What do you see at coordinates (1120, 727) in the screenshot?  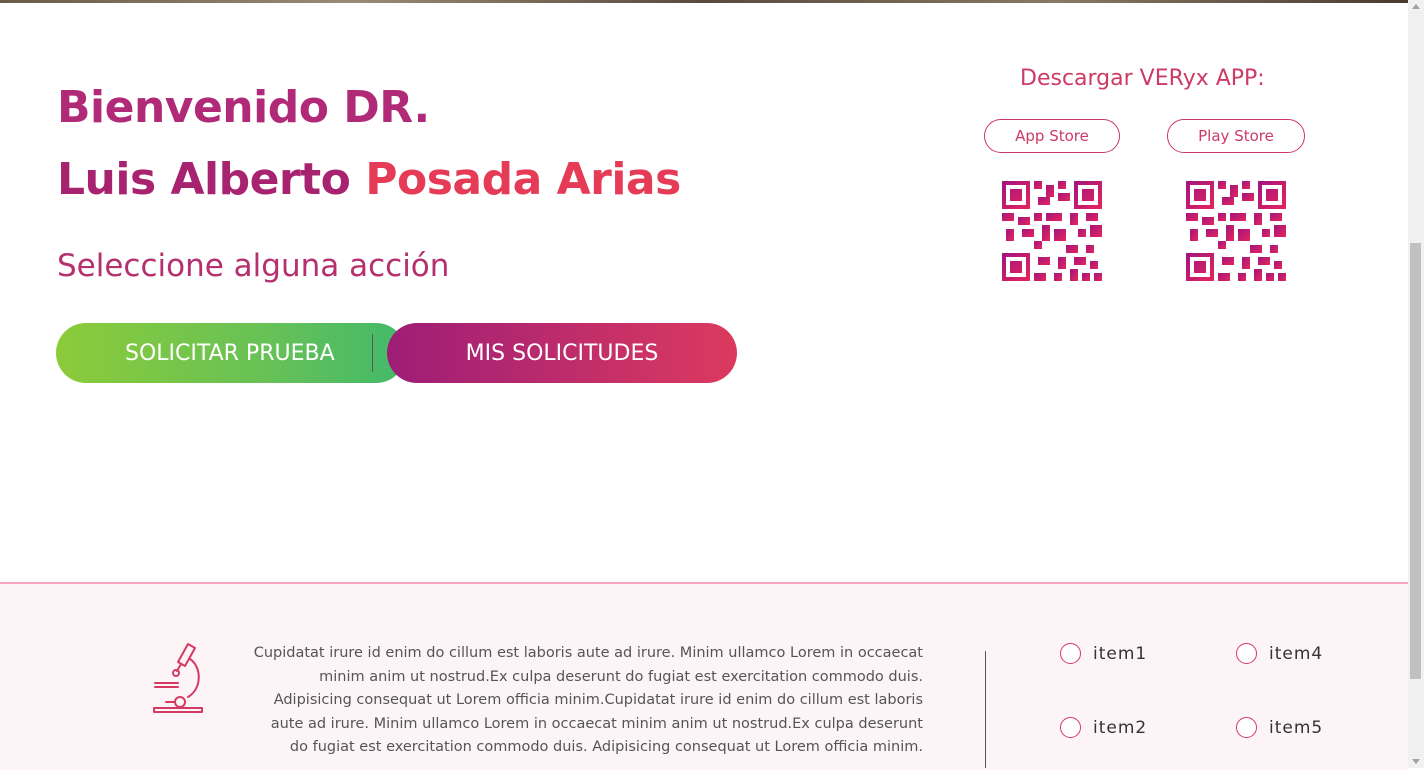 I see `item-label: item2` at bounding box center [1120, 727].